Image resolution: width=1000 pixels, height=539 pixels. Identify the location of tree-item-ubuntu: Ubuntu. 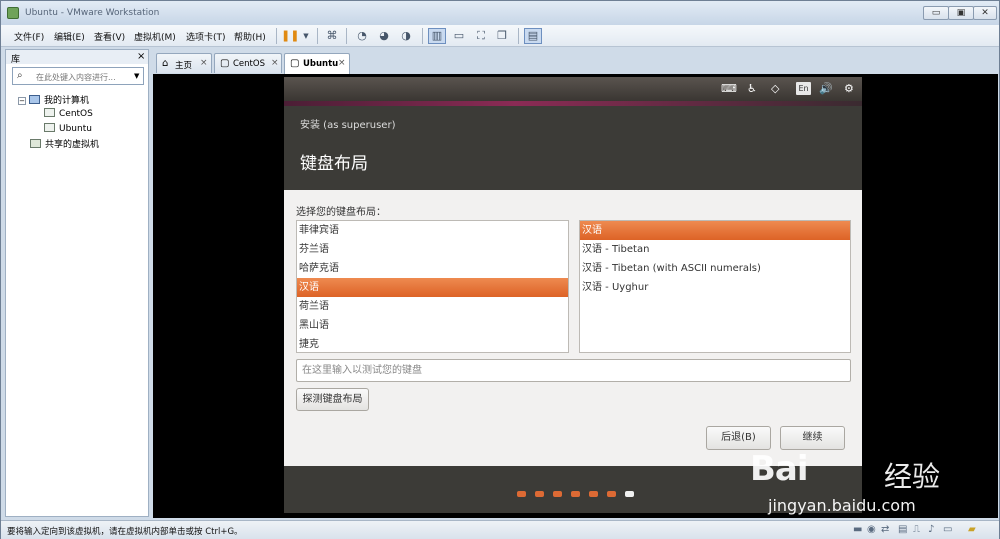
(68, 128).